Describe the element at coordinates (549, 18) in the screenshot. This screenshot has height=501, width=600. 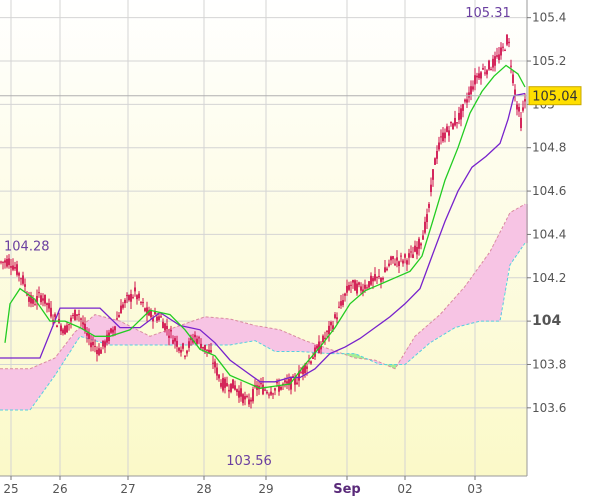
I see `y-tick-label: 105.4` at that location.